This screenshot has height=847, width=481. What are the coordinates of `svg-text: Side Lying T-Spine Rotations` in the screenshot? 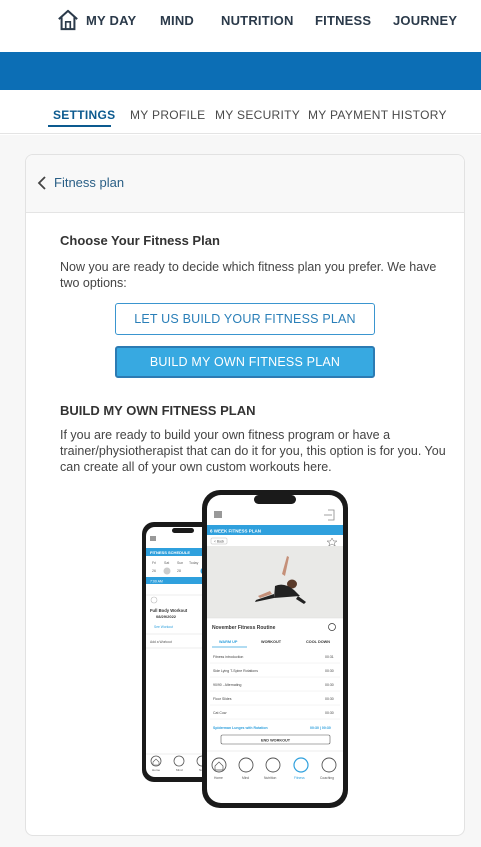 It's located at (235, 671).